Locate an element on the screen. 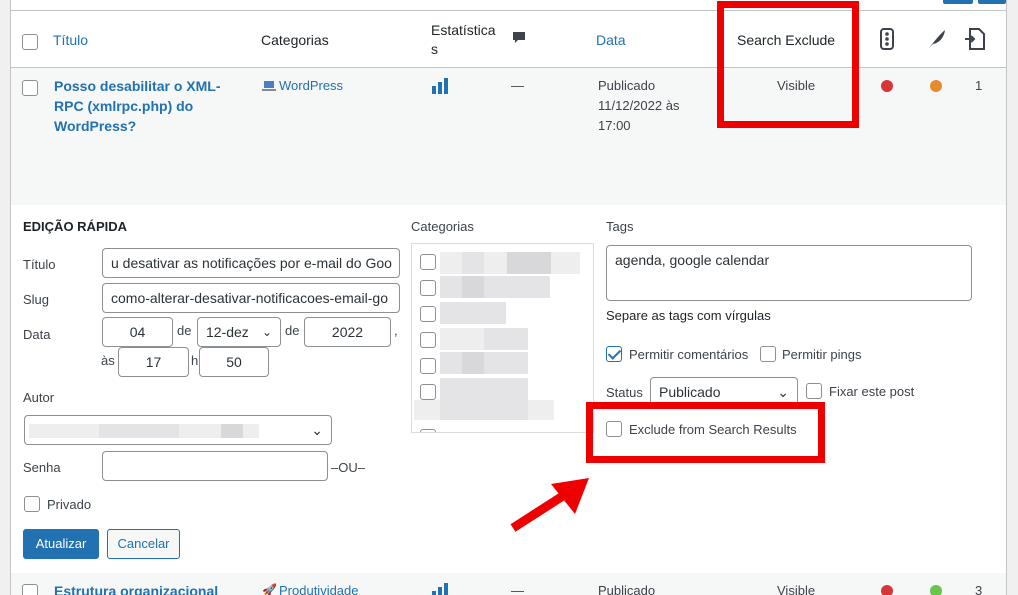 Image resolution: width=1018 pixels, height=595 pixels. column-stats-header-wrap: s is located at coordinates (434, 49).